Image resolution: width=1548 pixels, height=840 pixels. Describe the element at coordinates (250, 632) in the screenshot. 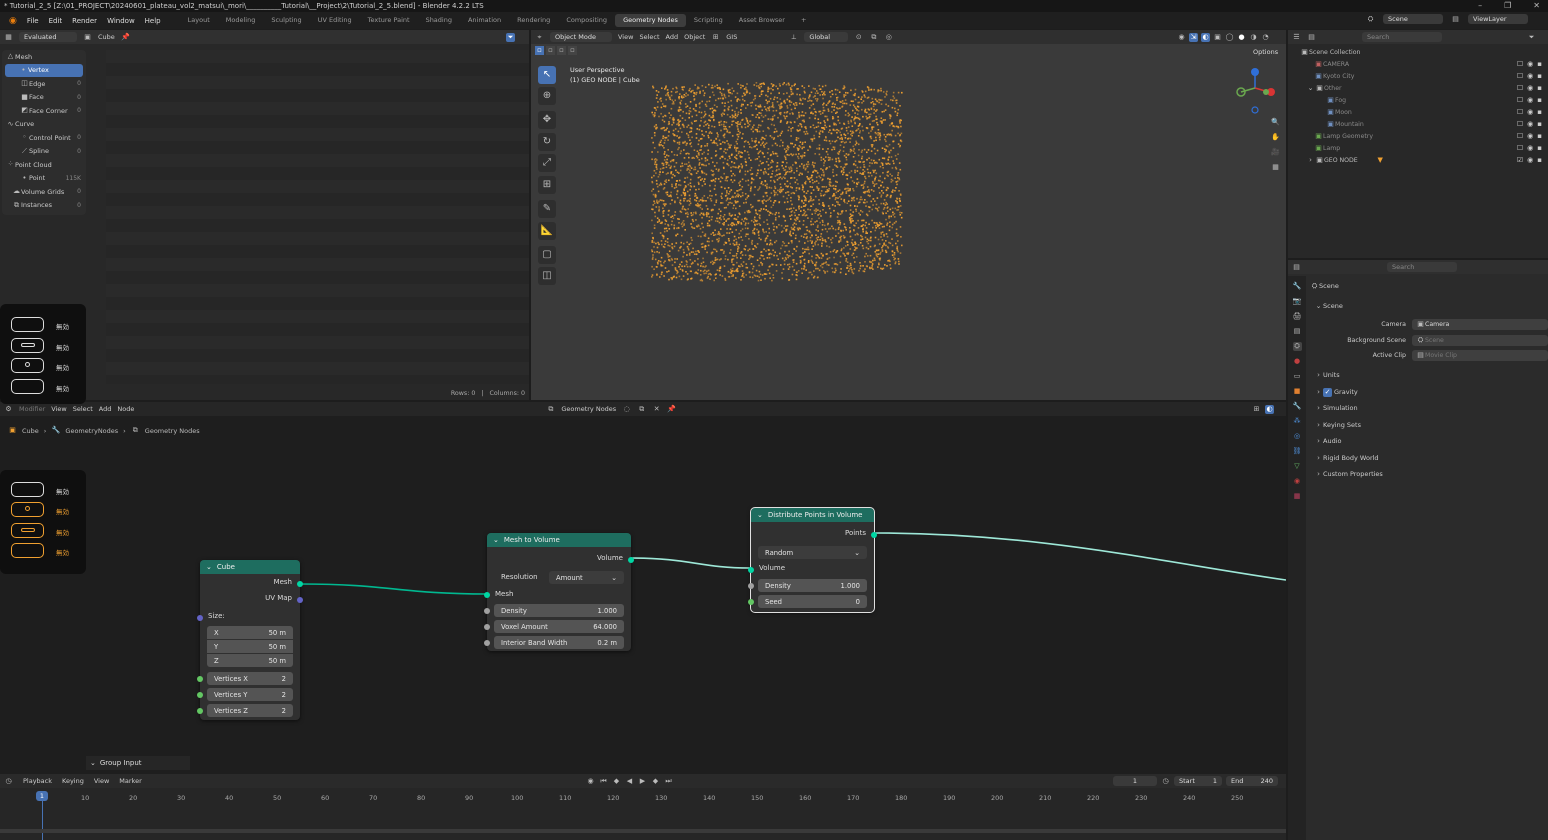

I see `size-x-field: X 50 m` at that location.